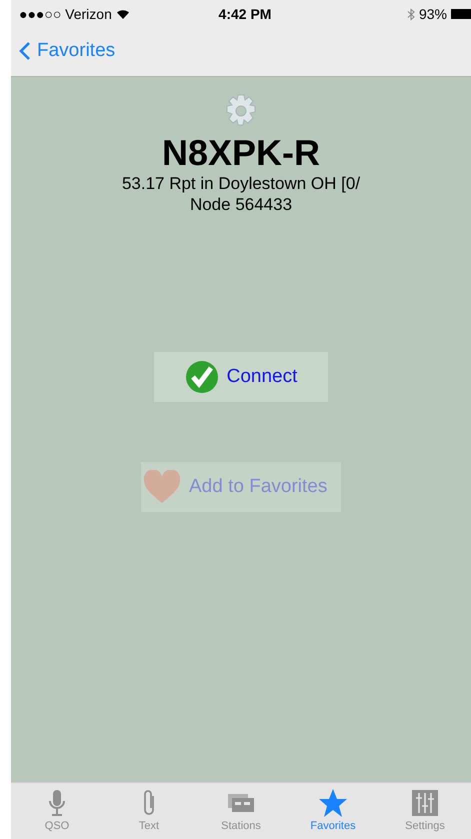 Image resolution: width=471 pixels, height=839 pixels. What do you see at coordinates (432, 14) in the screenshot?
I see `battery-percent: 93%` at bounding box center [432, 14].